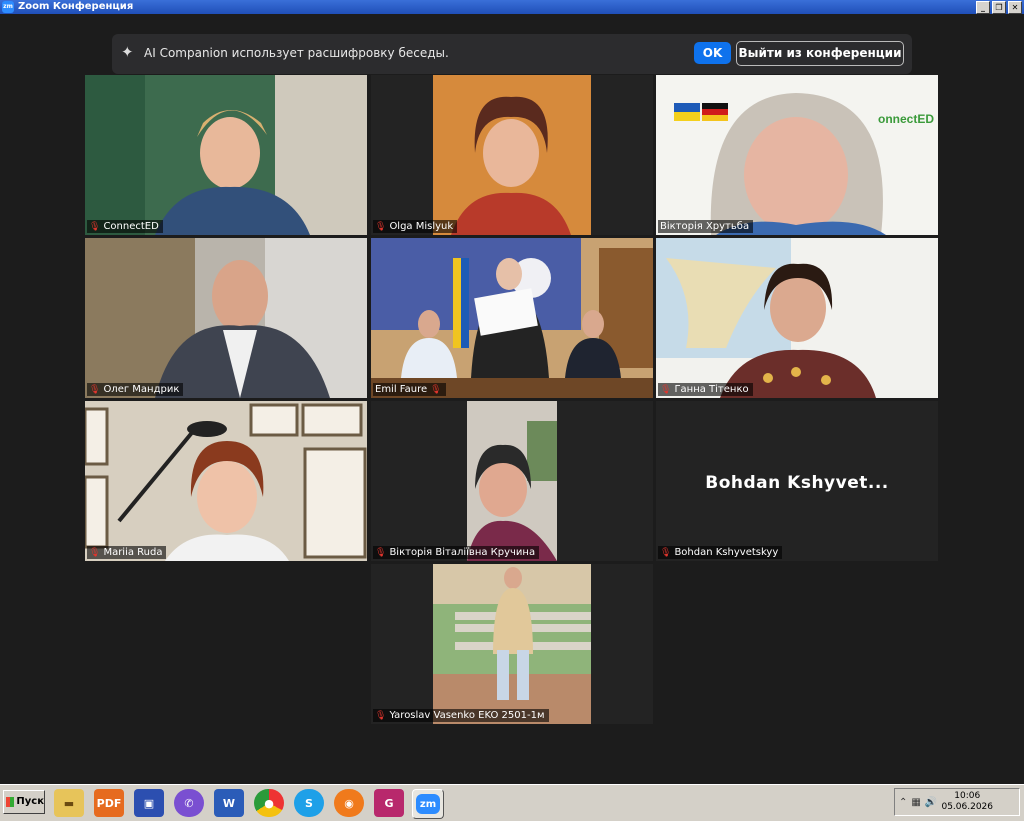 This screenshot has height=821, width=1024. I want to click on participant-nameplate: Emil Faure 🎙, so click(409, 389).